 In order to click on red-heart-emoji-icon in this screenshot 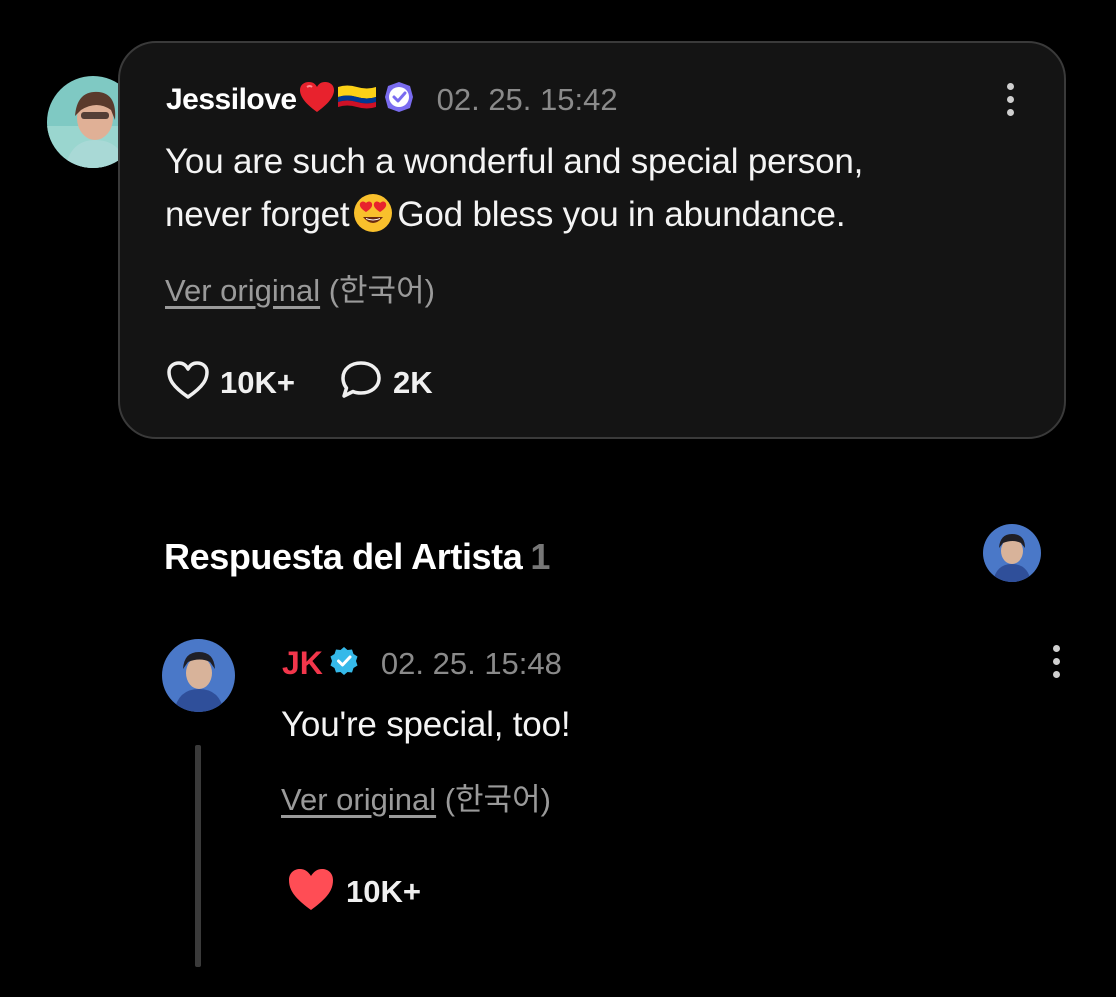, I will do `click(317, 99)`.